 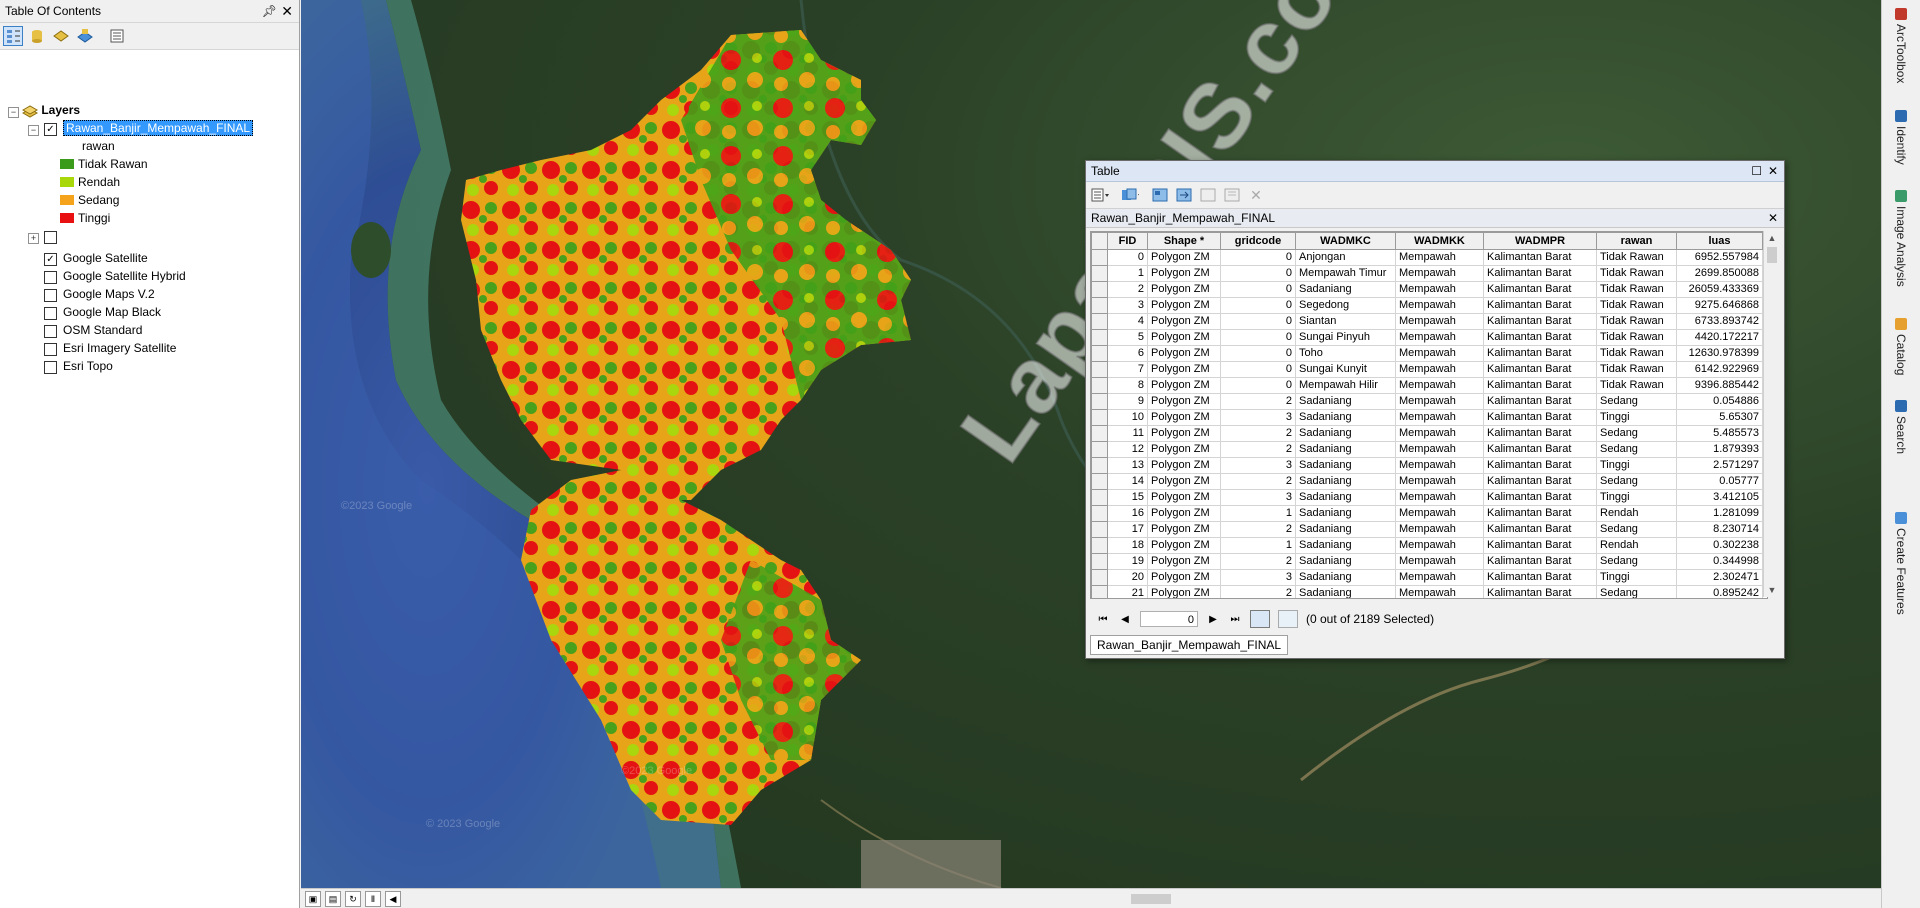 What do you see at coordinates (1235, 619) in the screenshot?
I see `last-record-icon: ⏭` at bounding box center [1235, 619].